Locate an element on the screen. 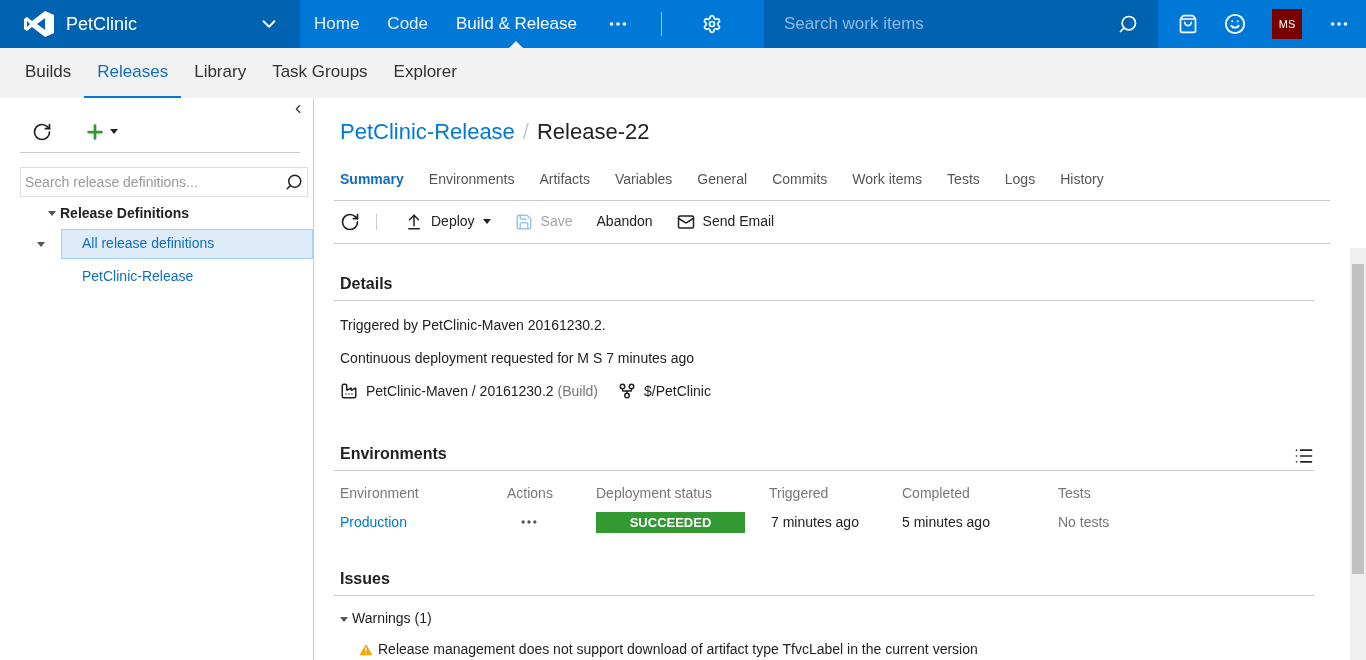  detail-text: Continuous deployment requested for M S 7 minutes ago is located at coordinates (518, 358).